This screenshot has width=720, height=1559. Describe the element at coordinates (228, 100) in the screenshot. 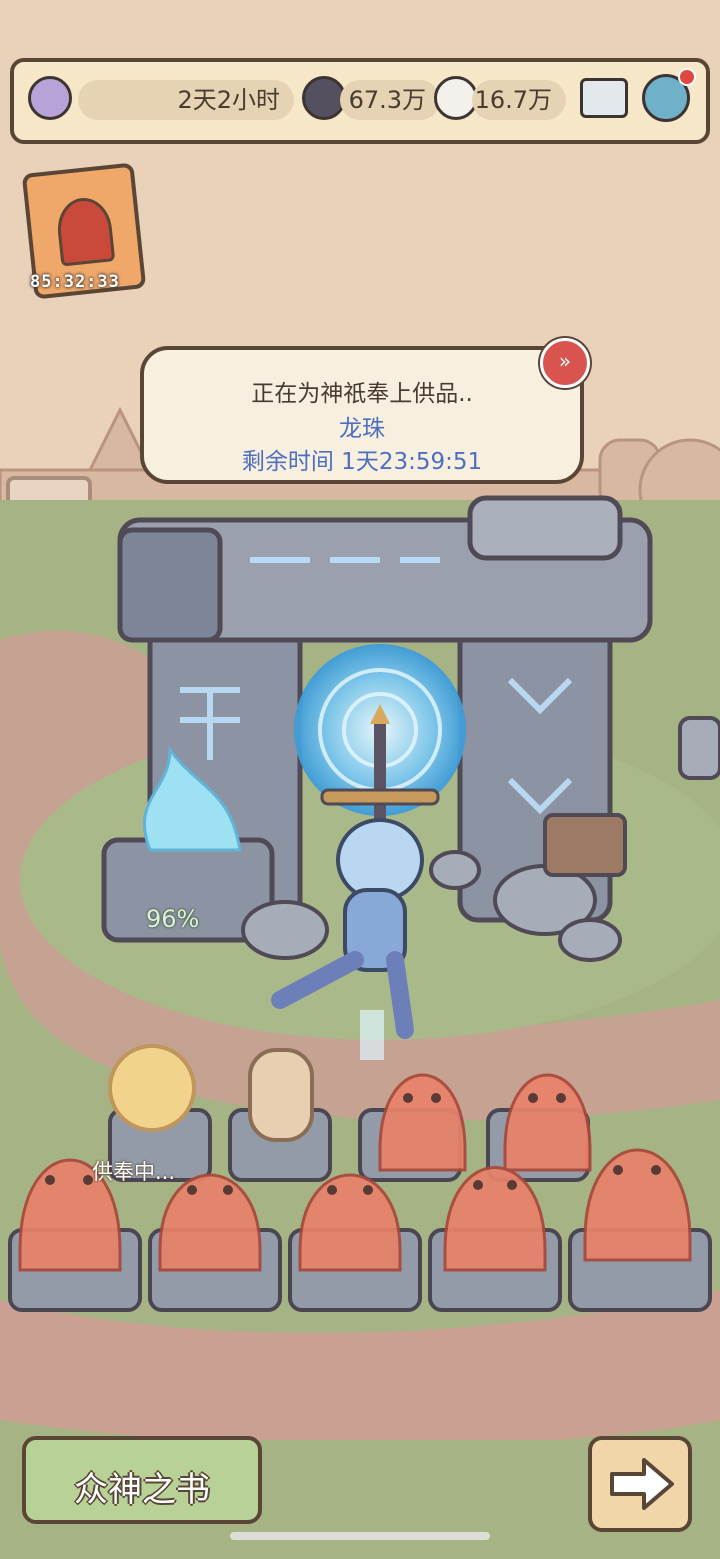

I see `time-remaining-text: 2天2小时` at that location.